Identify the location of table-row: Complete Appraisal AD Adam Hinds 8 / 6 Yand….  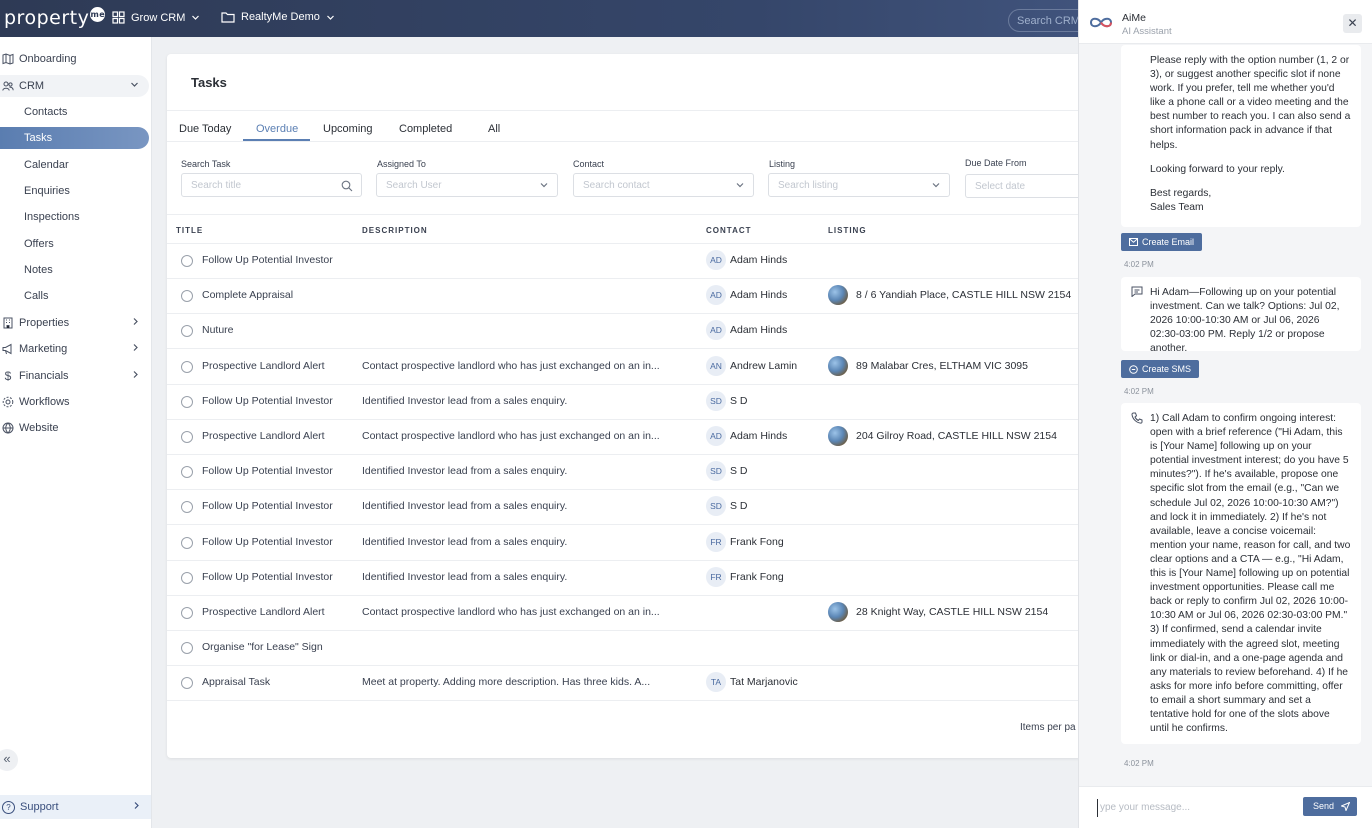
(632, 297).